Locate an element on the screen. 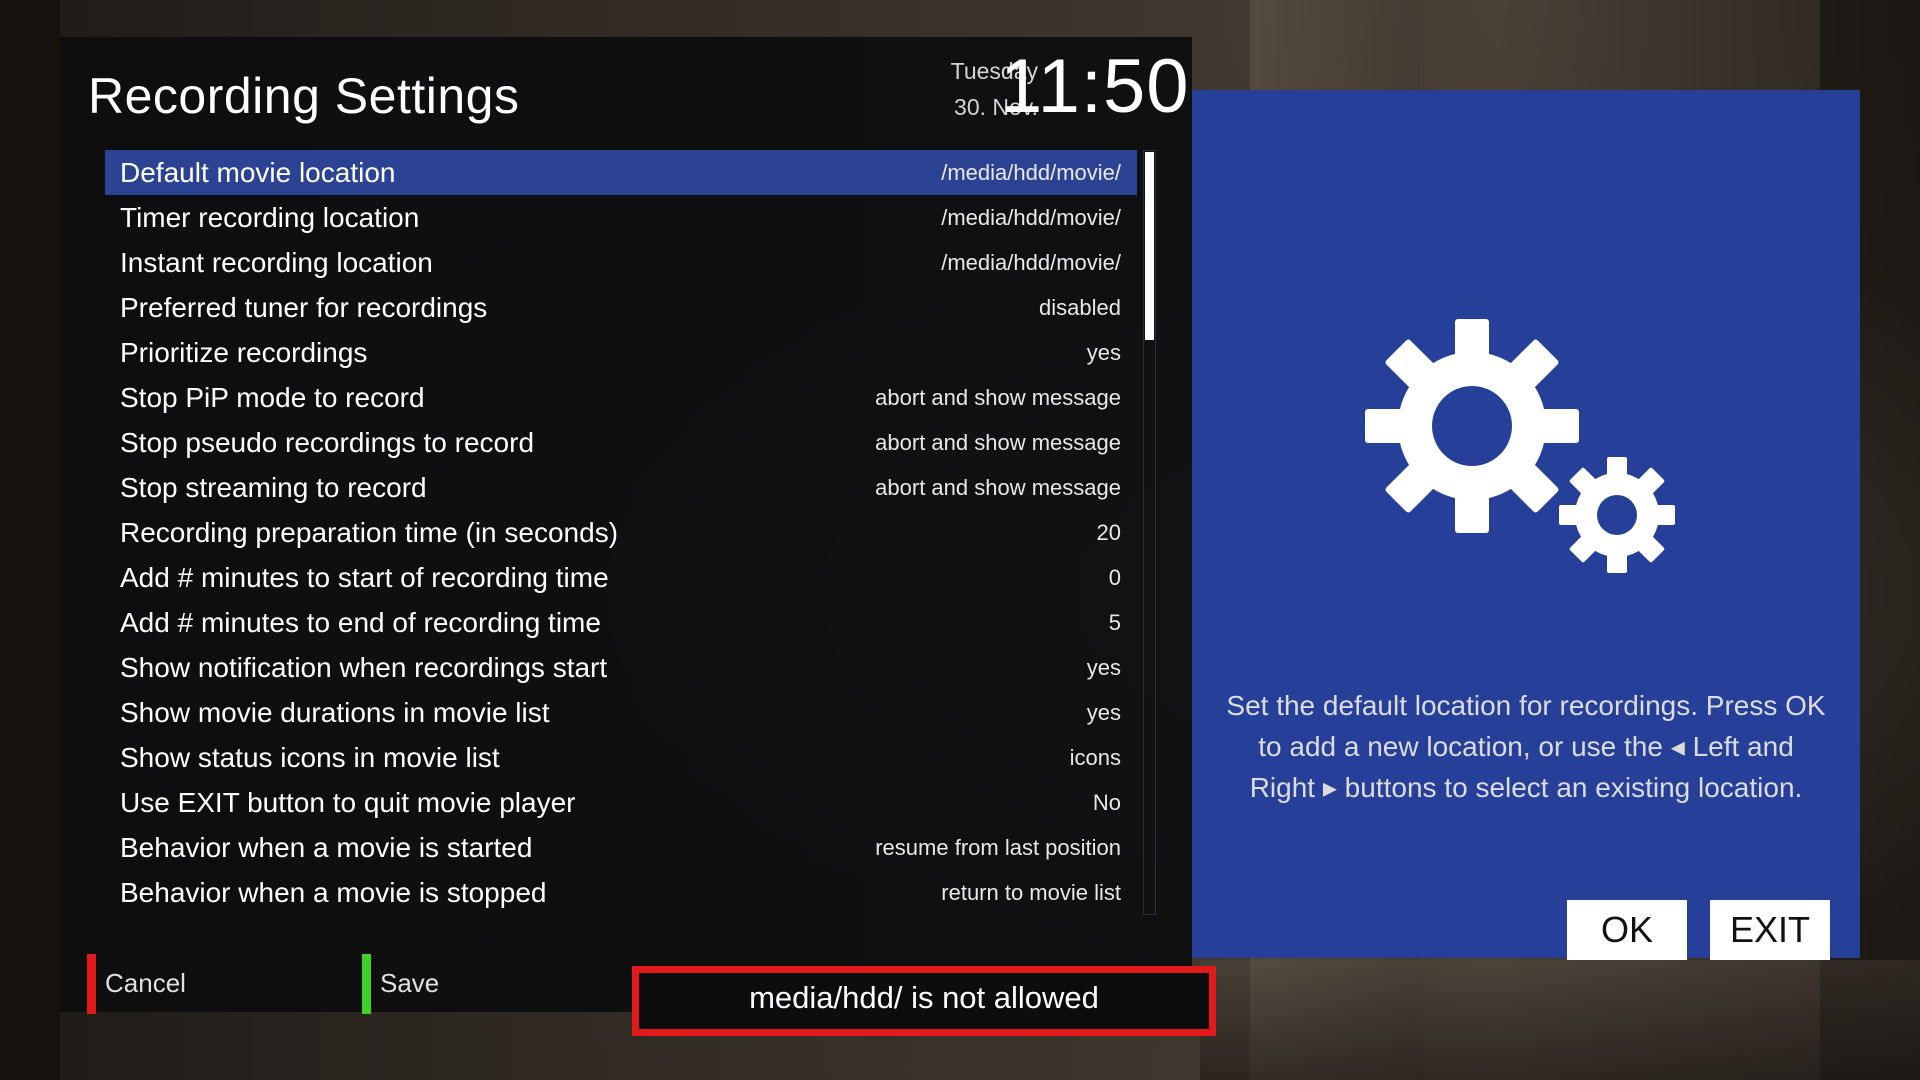 This screenshot has width=1920, height=1080. setting-label: Show notification when recordings start is located at coordinates (364, 667).